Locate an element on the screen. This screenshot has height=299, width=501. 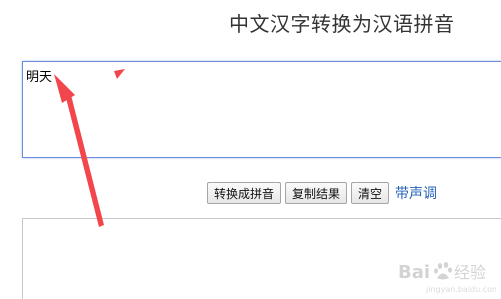
annotation-arrow-icon is located at coordinates (89, 148).